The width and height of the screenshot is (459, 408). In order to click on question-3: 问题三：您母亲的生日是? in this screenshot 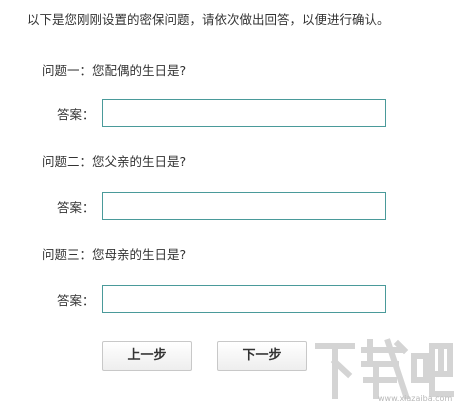, I will do `click(114, 255)`.